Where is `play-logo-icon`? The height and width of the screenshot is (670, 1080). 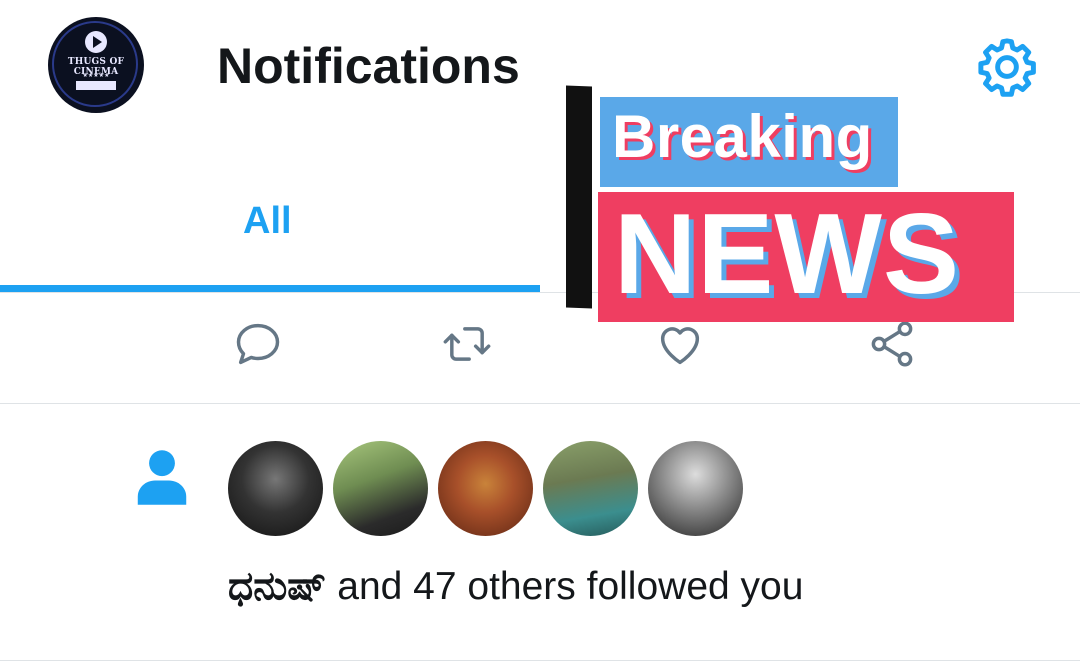 play-logo-icon is located at coordinates (96, 42).